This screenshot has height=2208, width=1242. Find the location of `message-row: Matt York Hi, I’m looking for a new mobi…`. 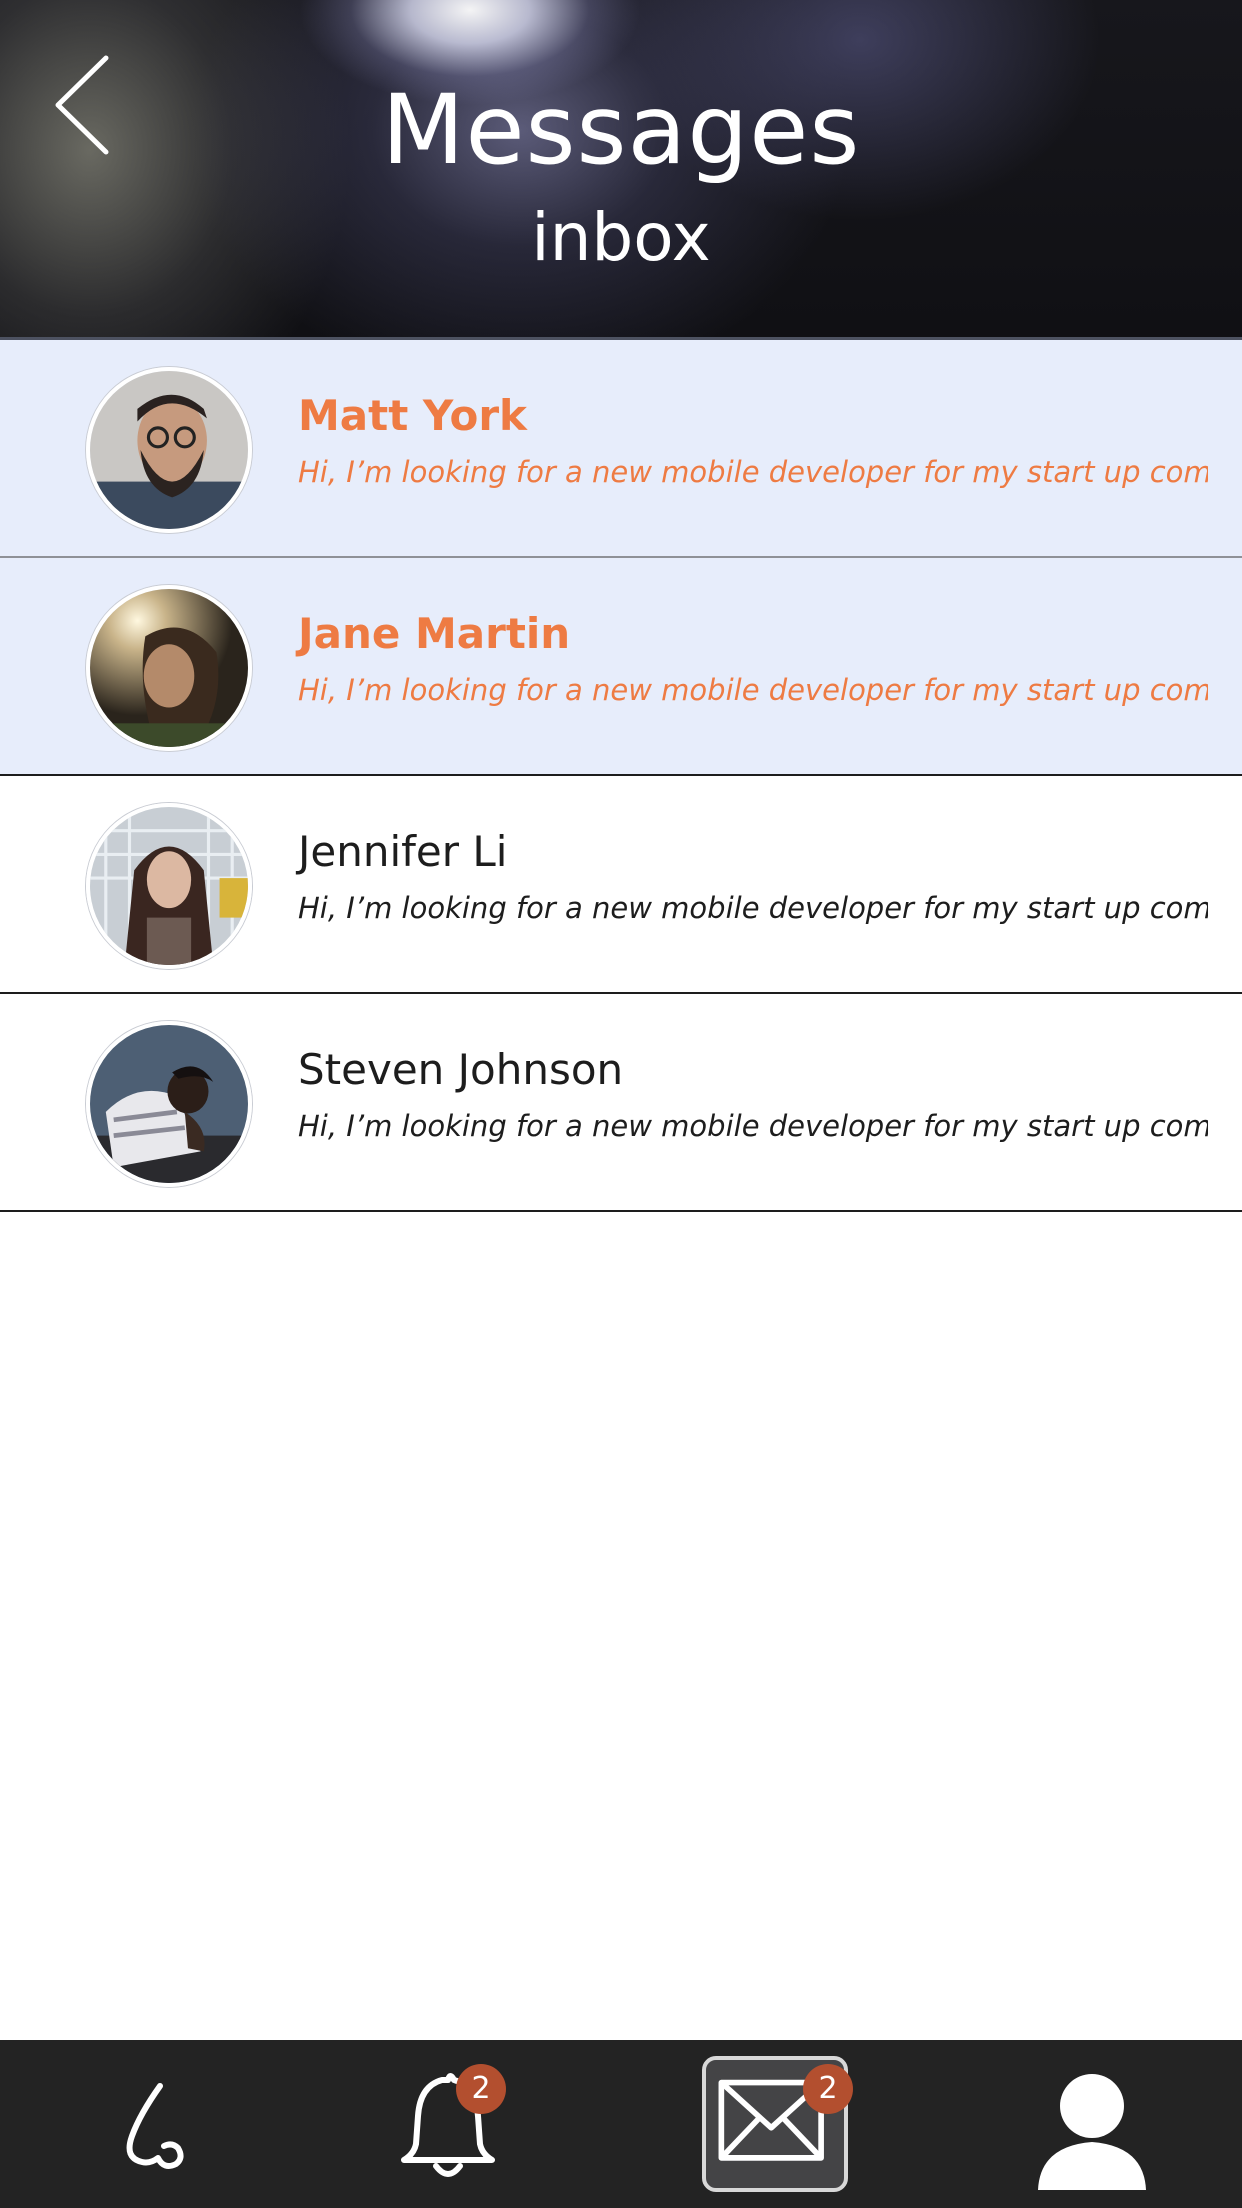

message-row: Matt York Hi, I’m looking for a new mobi… is located at coordinates (621, 449).